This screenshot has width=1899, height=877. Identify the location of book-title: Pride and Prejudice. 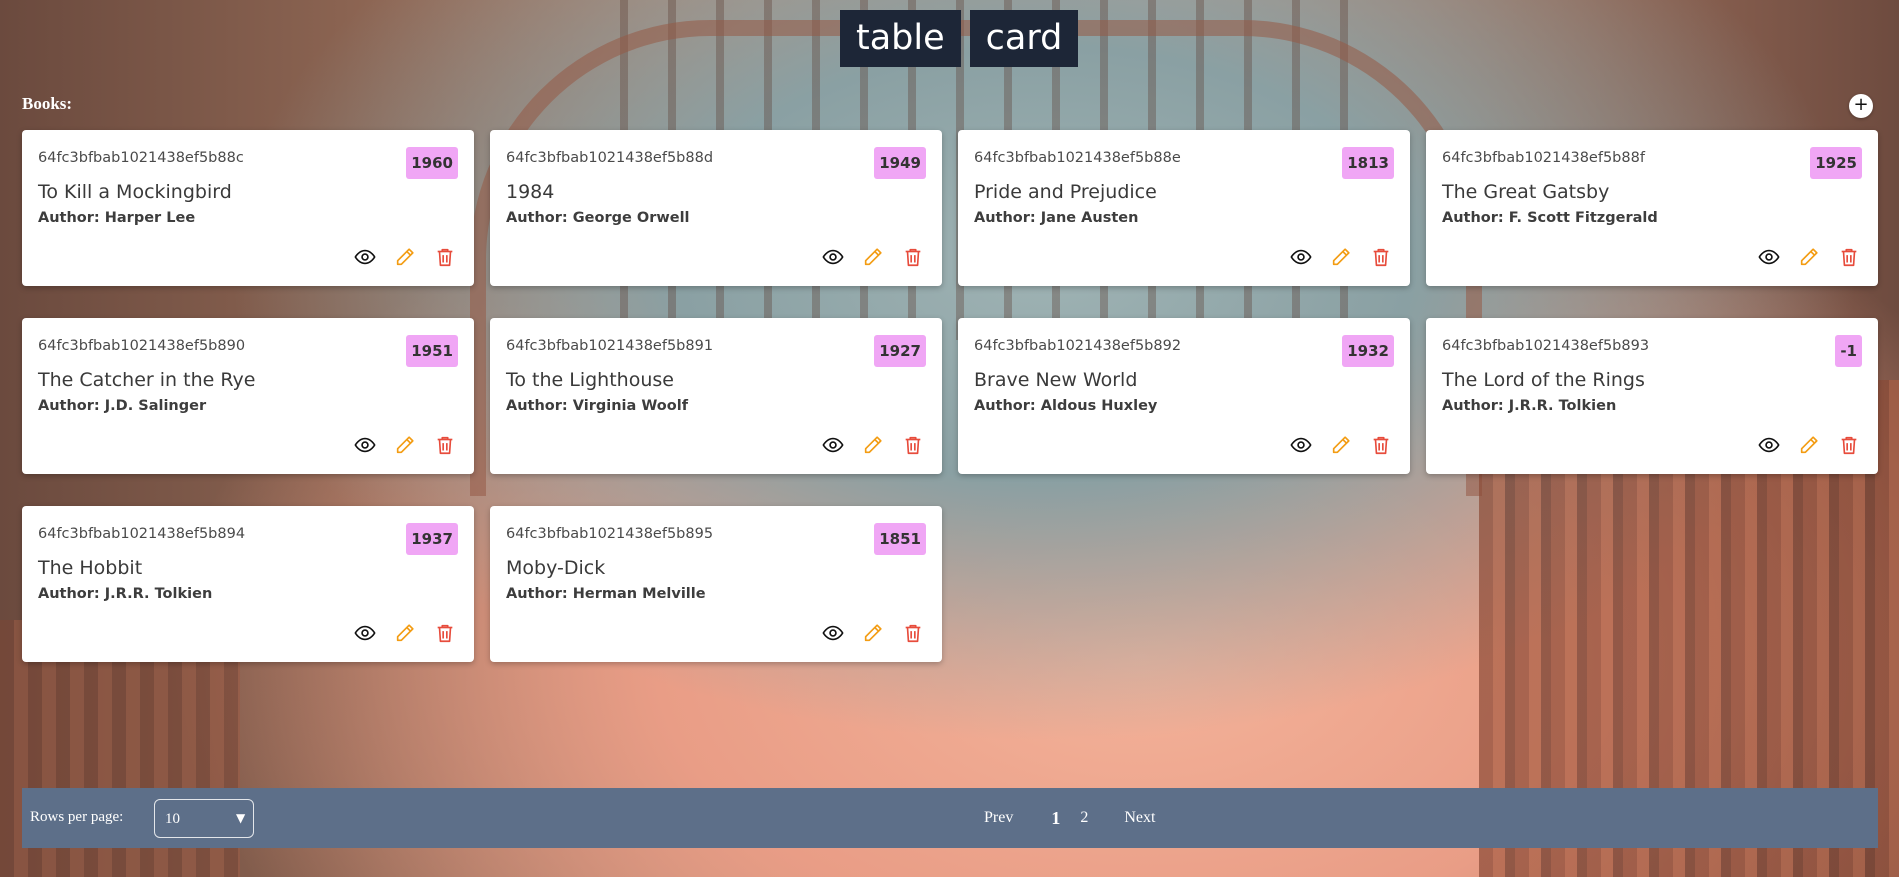
(1065, 192).